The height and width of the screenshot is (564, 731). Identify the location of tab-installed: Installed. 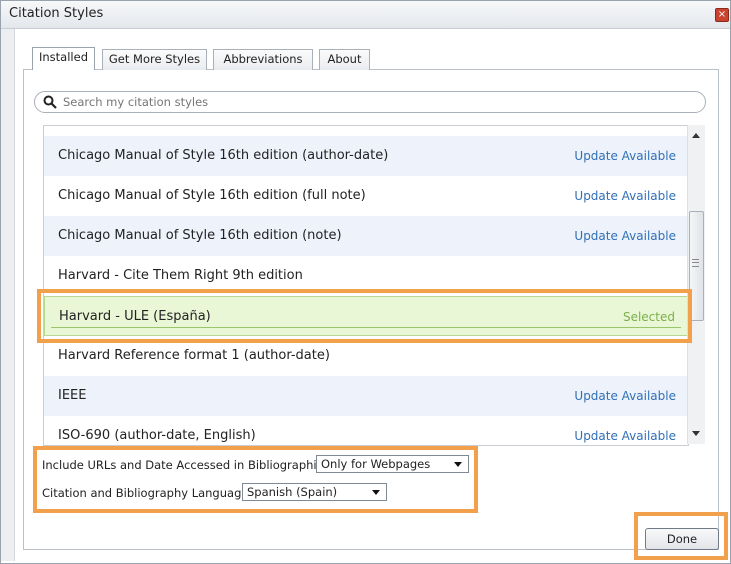
(63, 58).